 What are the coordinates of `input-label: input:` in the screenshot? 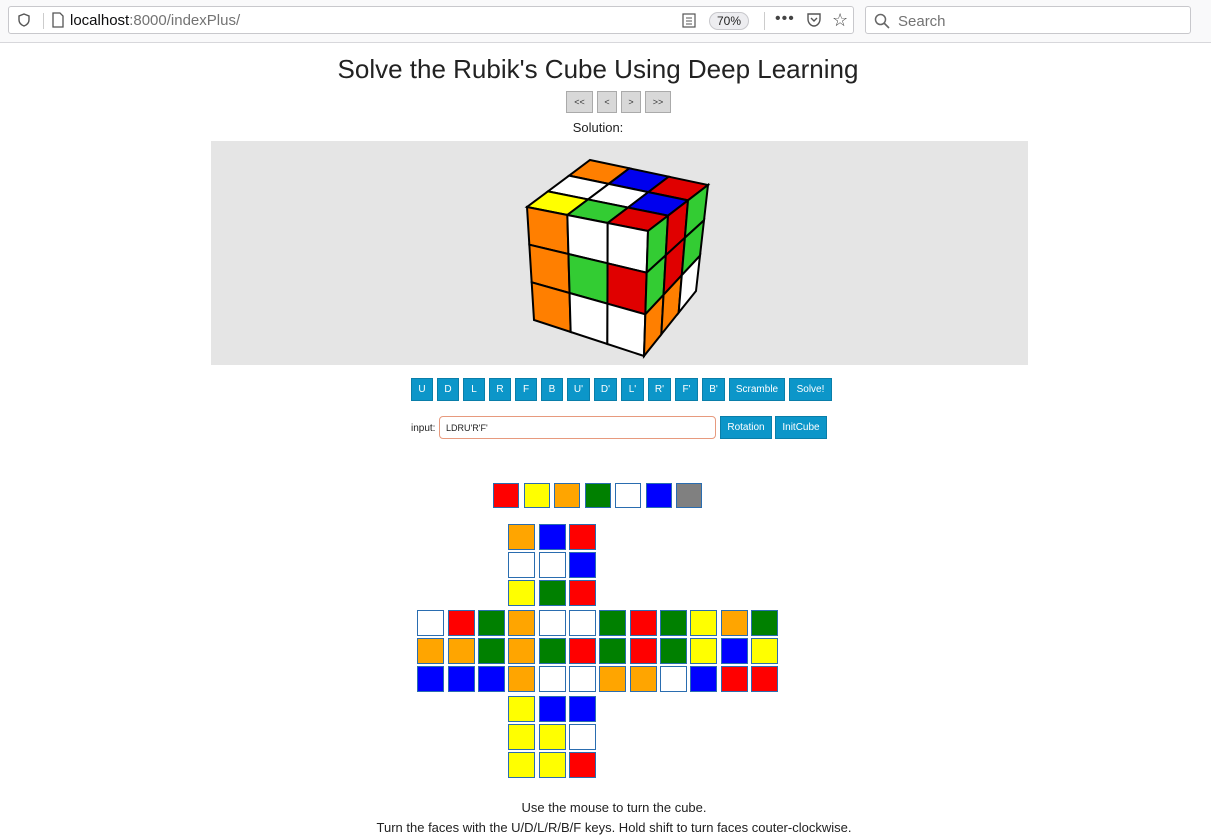 It's located at (423, 428).